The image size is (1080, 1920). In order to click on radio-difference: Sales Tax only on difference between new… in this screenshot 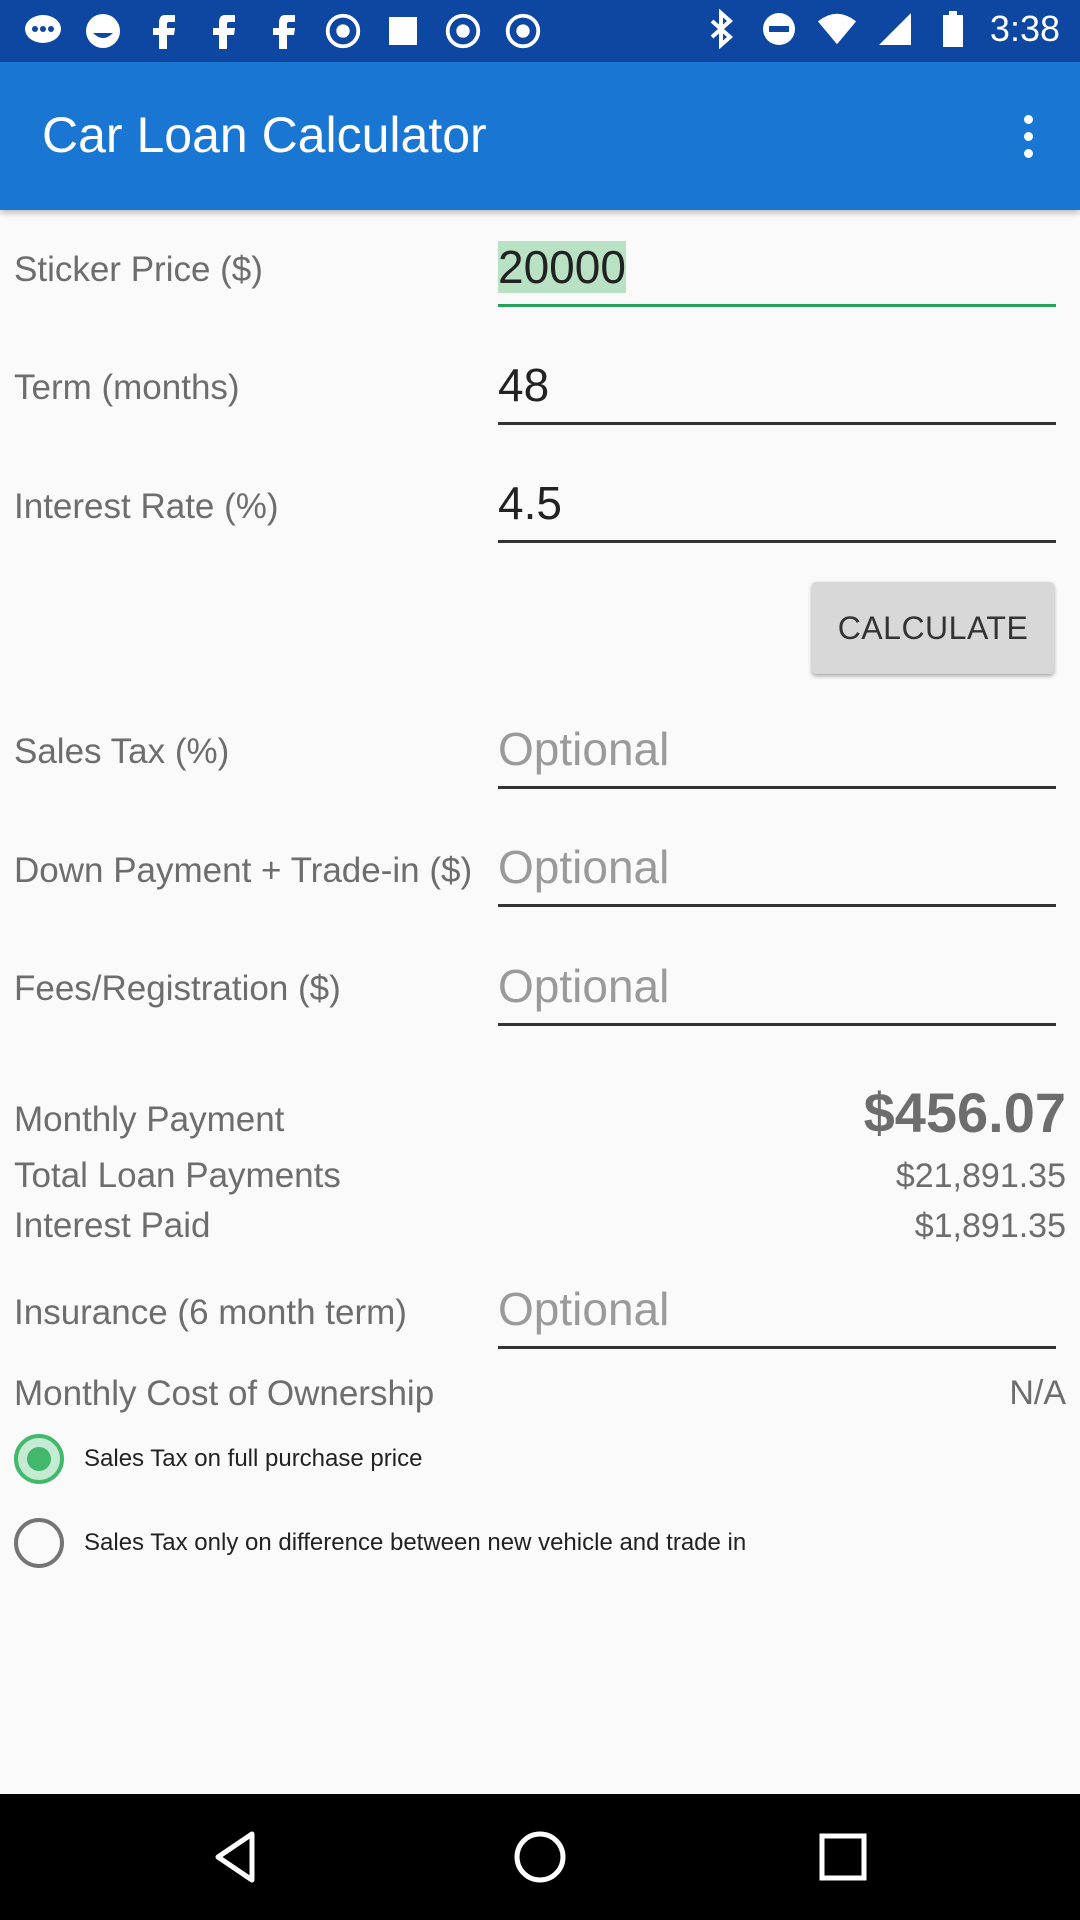, I will do `click(380, 1543)`.